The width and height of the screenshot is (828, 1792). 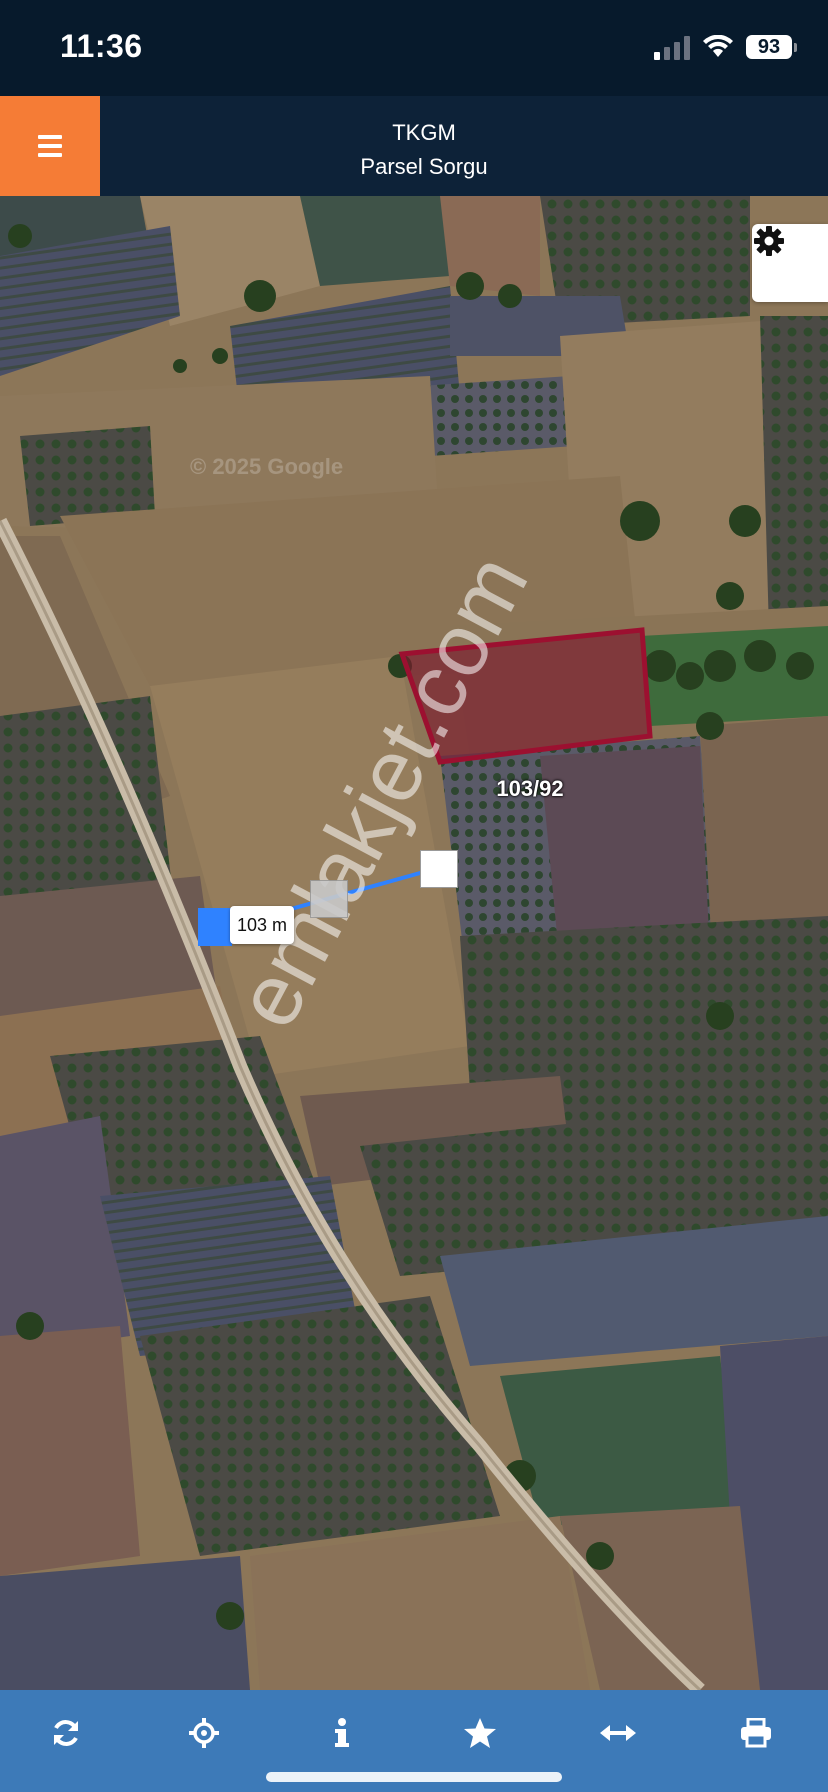 What do you see at coordinates (424, 132) in the screenshot?
I see `title-line1: TKGM` at bounding box center [424, 132].